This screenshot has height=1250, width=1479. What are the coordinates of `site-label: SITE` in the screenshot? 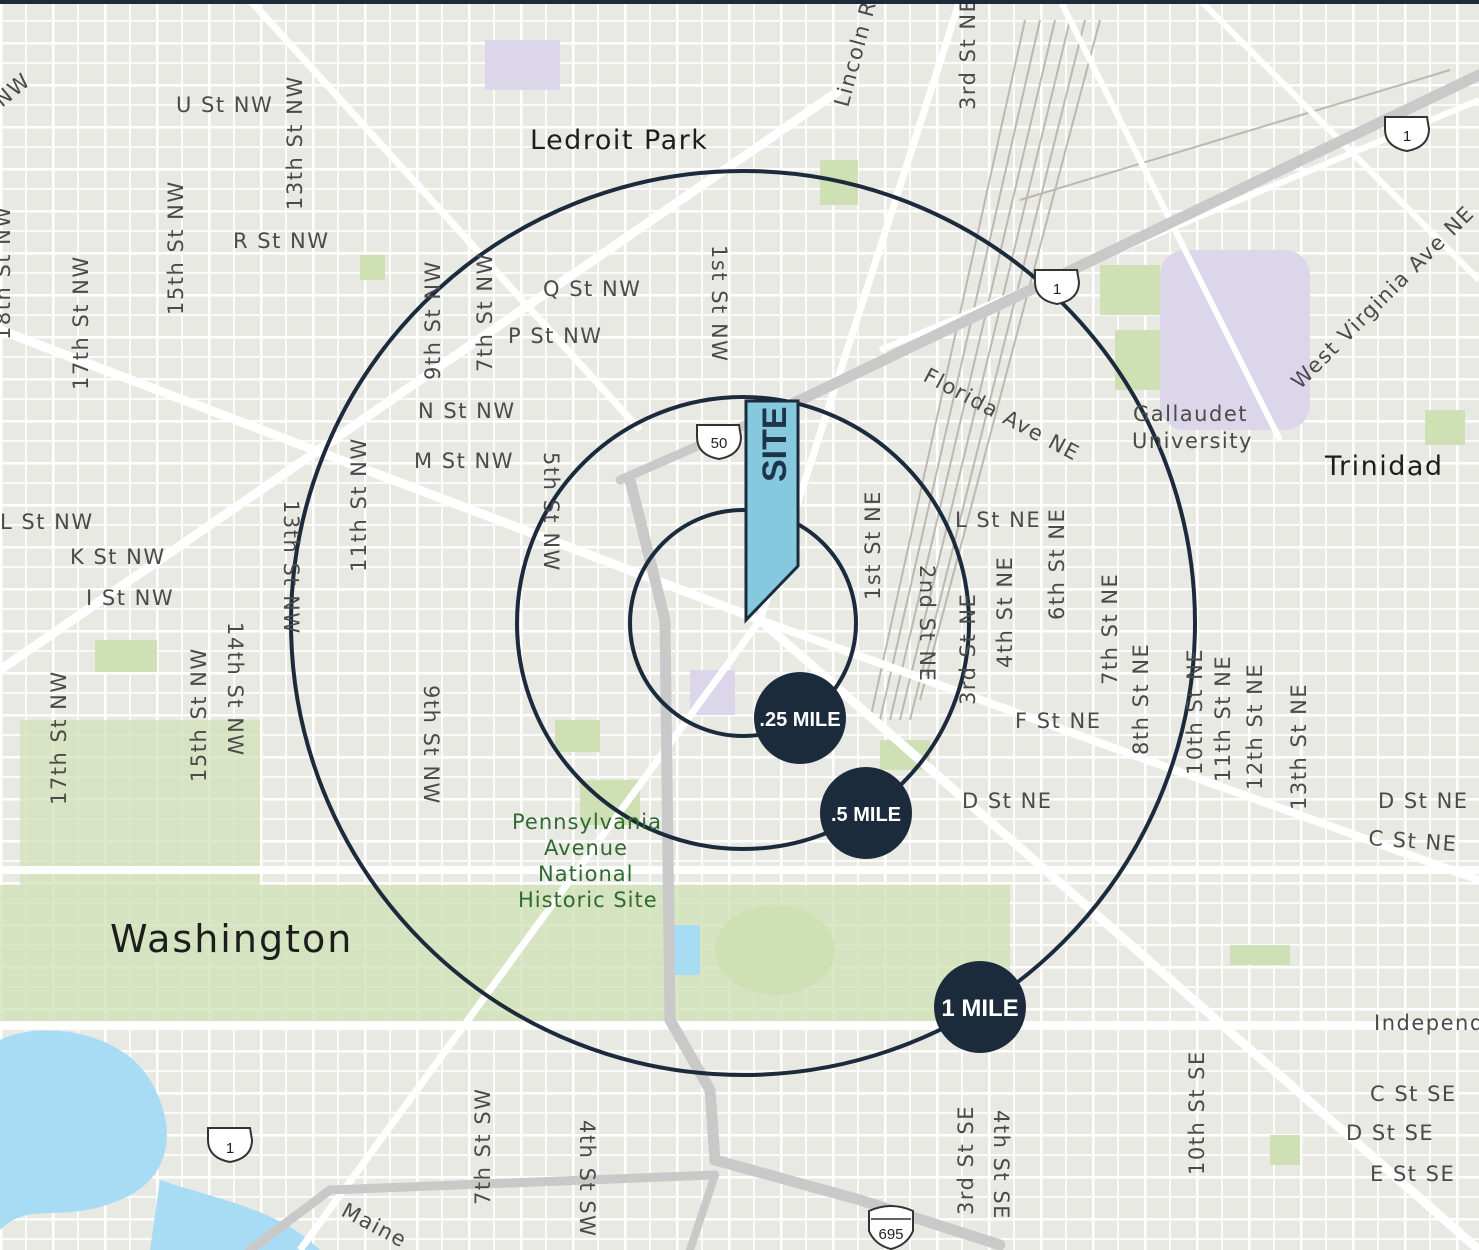 It's located at (775, 444).